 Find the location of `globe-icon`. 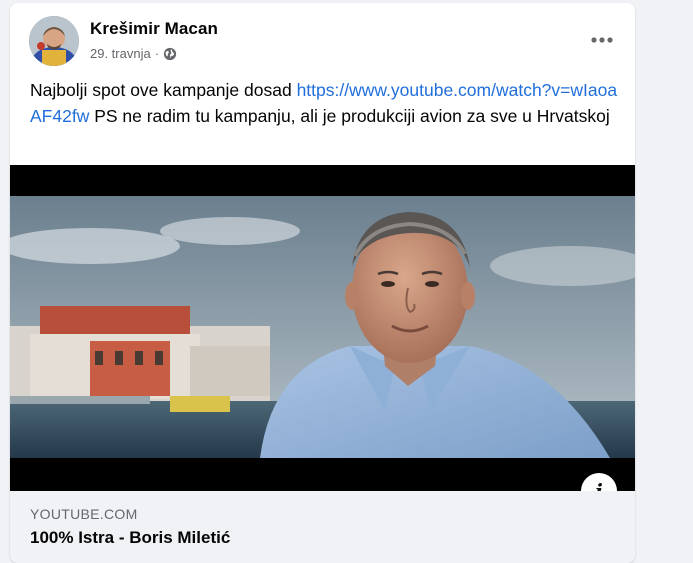

globe-icon is located at coordinates (170, 54).